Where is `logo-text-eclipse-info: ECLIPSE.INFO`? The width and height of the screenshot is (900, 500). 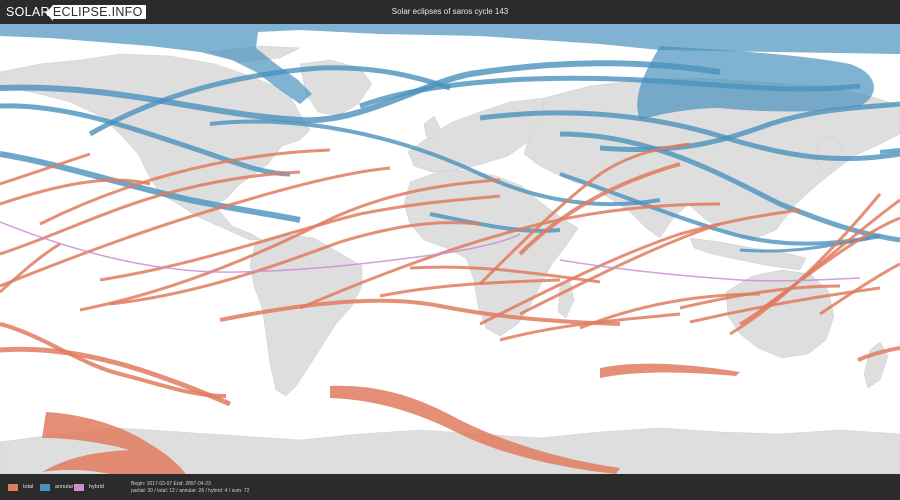
logo-text-eclipse-info: ECLIPSE.INFO is located at coordinates (95, 13).